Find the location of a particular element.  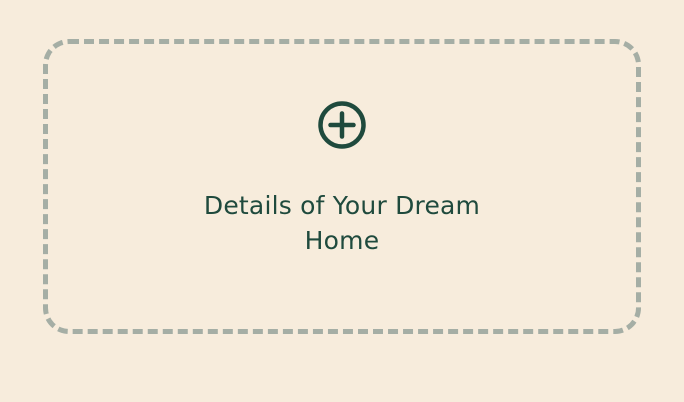

card-label: Details of Your Dream Home is located at coordinates (342, 222).